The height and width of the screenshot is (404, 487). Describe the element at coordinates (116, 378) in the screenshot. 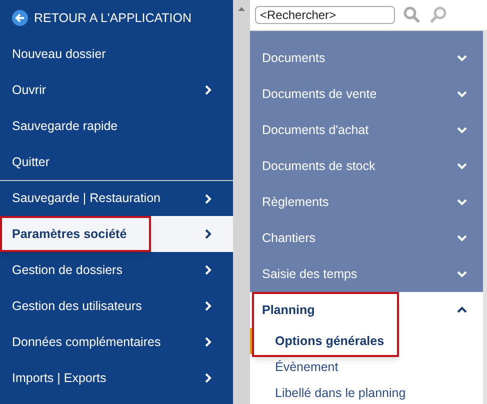

I see `menu-item: Imports | Exports` at that location.